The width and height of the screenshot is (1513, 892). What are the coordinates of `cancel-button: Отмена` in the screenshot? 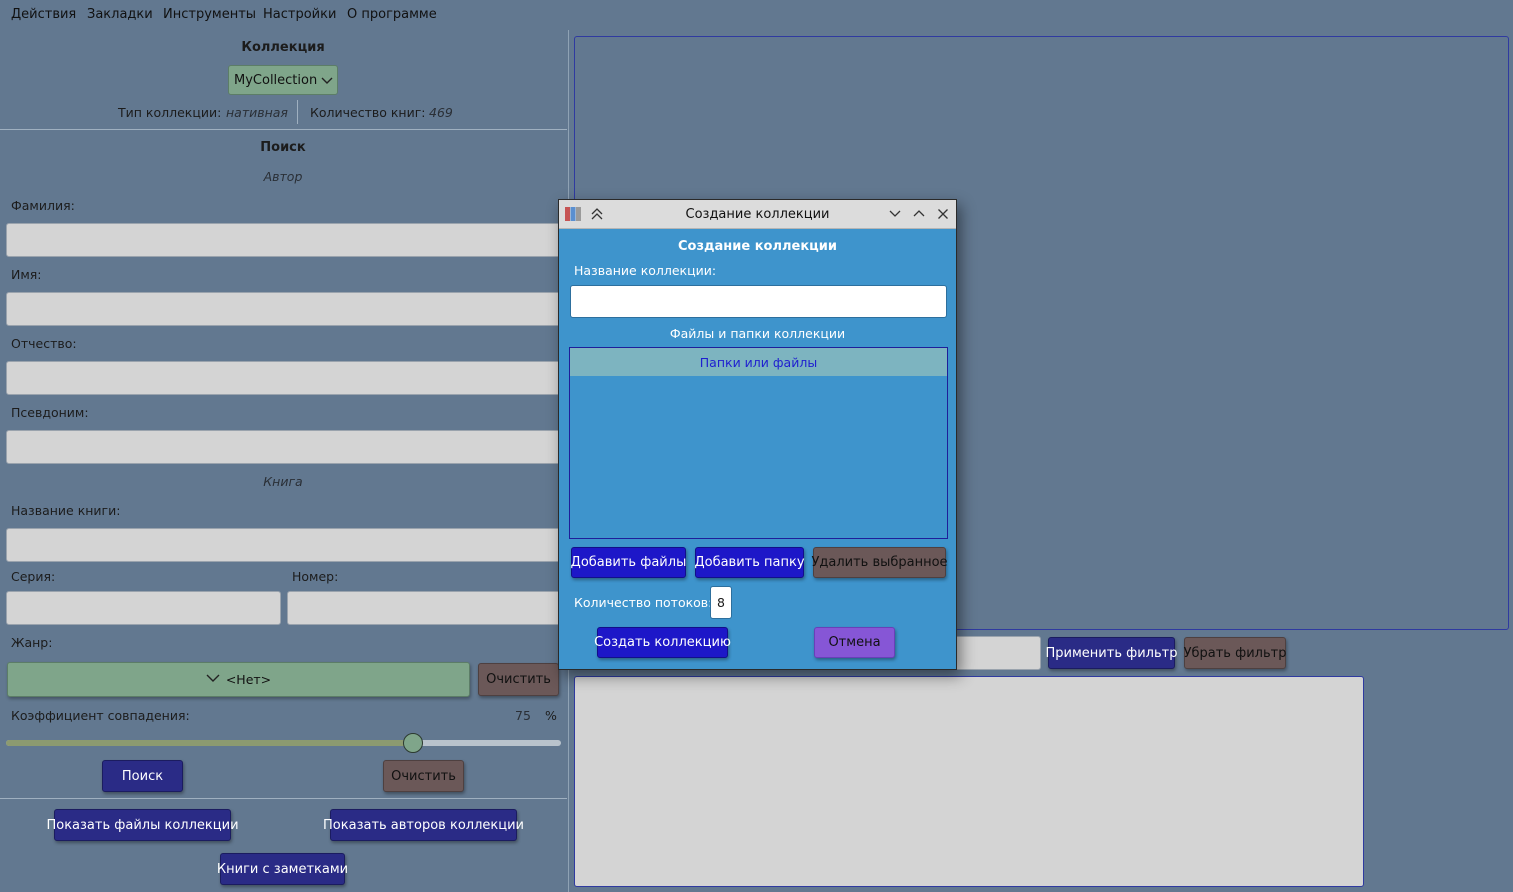 It's located at (854, 642).